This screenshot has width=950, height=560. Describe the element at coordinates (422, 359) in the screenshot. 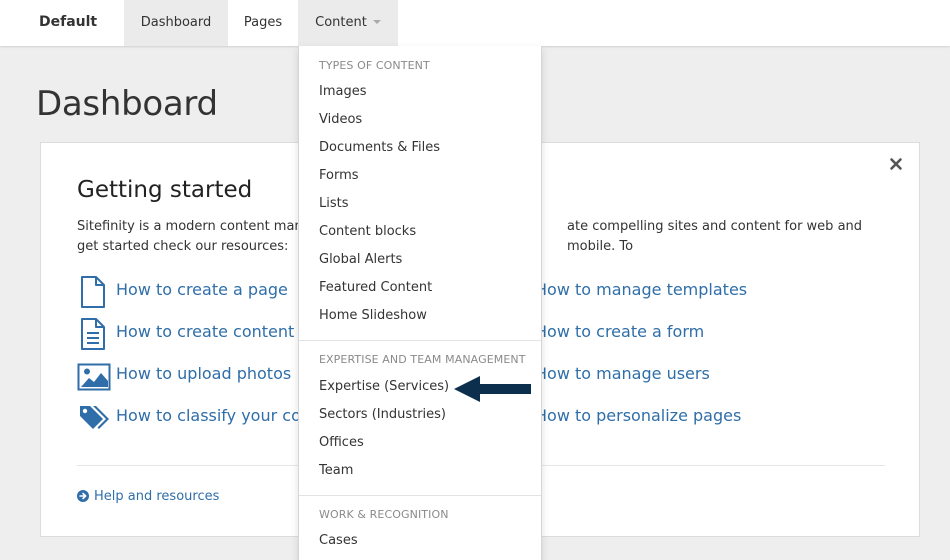

I see `dropdown-section-header: EXPERTISE AND TEAM MANAGEMENT` at that location.